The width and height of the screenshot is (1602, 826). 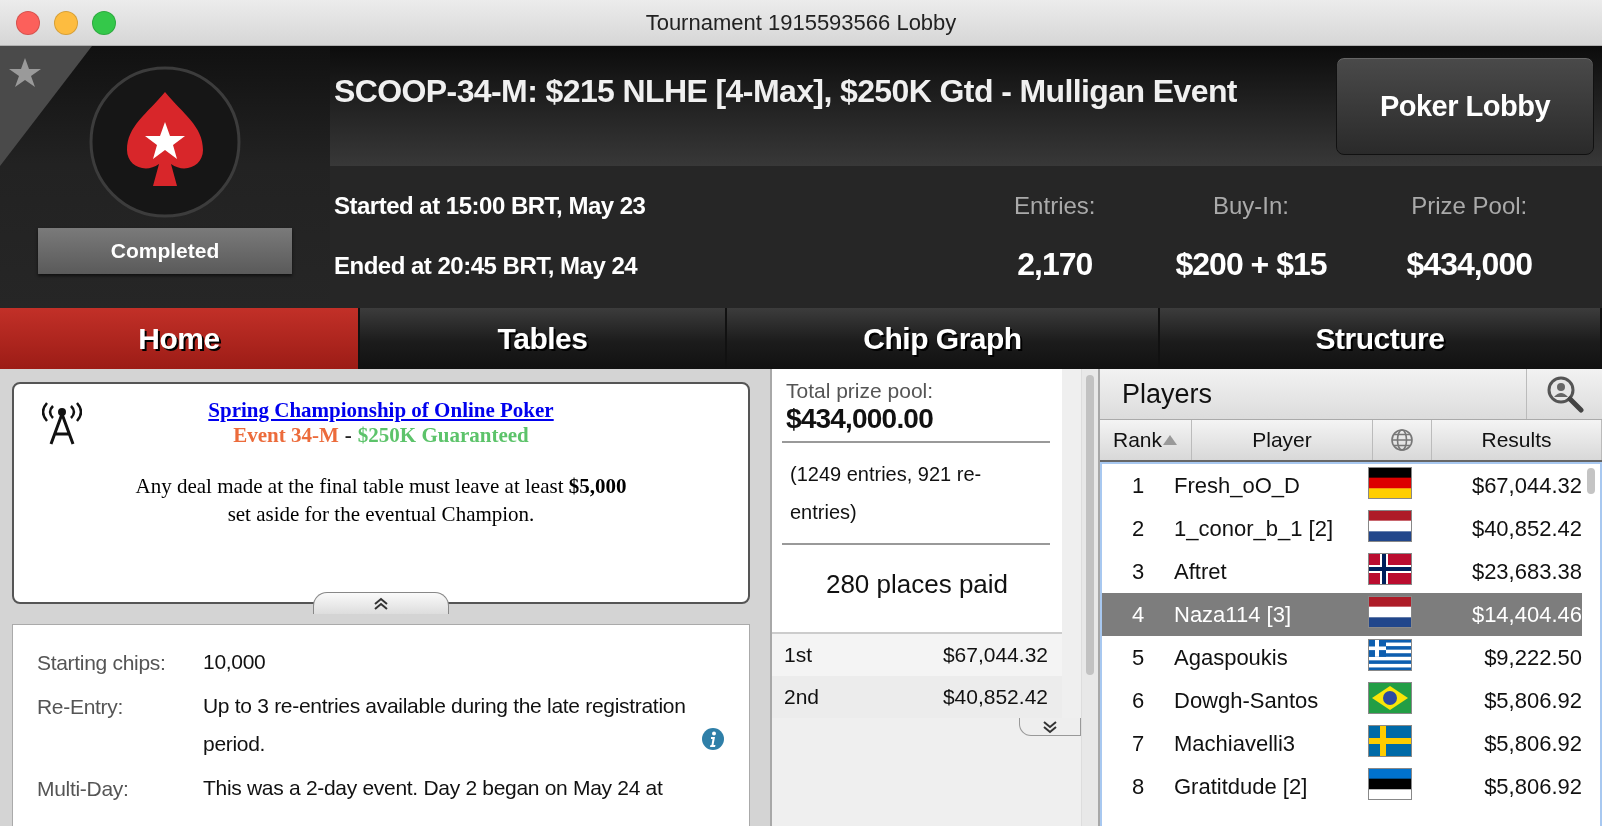 What do you see at coordinates (1465, 106) in the screenshot?
I see `poker-lobby-button: Poker Lobby` at bounding box center [1465, 106].